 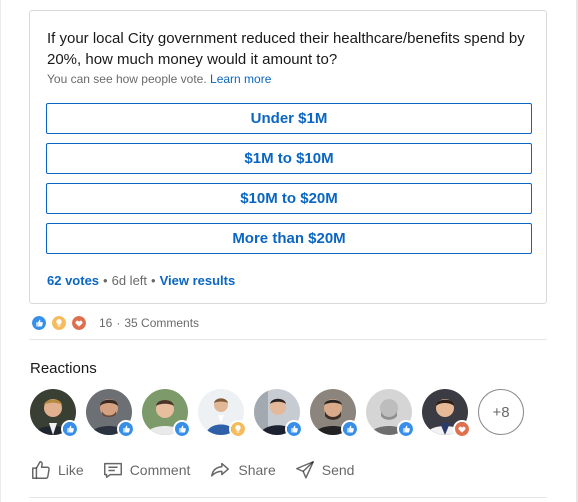 What do you see at coordinates (0, 251) in the screenshot?
I see `panel-left-edge` at bounding box center [0, 251].